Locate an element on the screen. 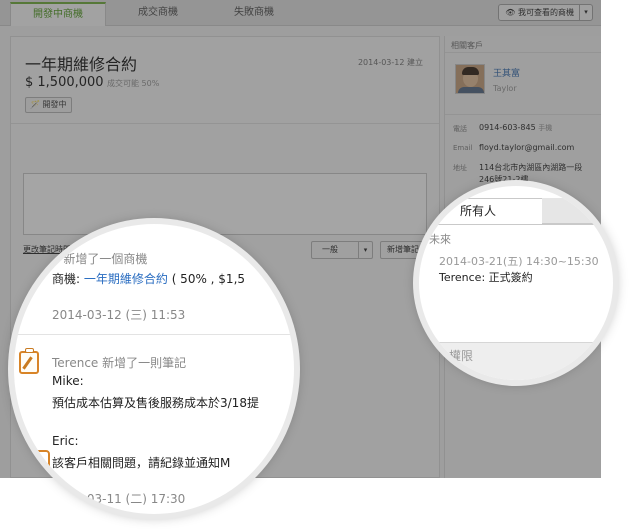 Image resolution: width=631 pixels, height=530 pixels. note-author: Eric: is located at coordinates (65, 441).